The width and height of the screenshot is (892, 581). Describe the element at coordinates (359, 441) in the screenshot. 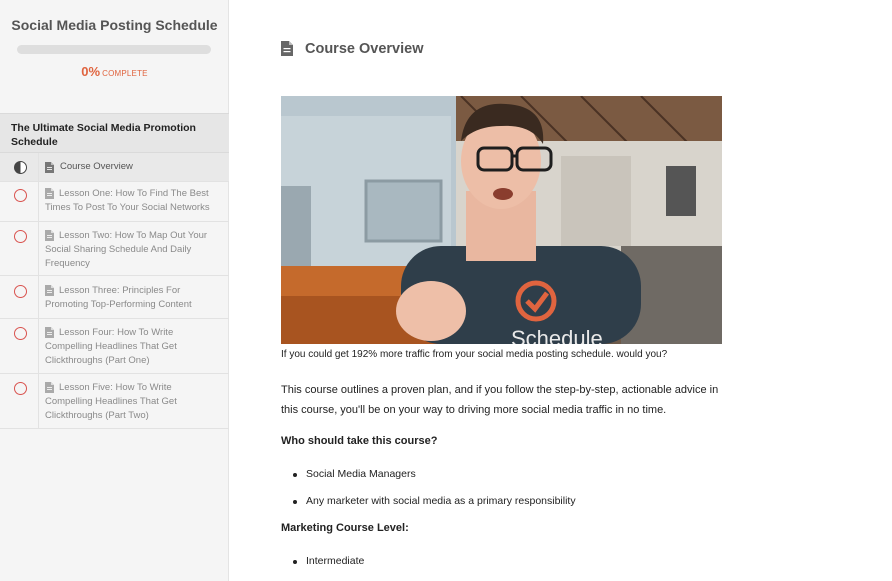

I see `who-heading: Who should take this course?` at that location.